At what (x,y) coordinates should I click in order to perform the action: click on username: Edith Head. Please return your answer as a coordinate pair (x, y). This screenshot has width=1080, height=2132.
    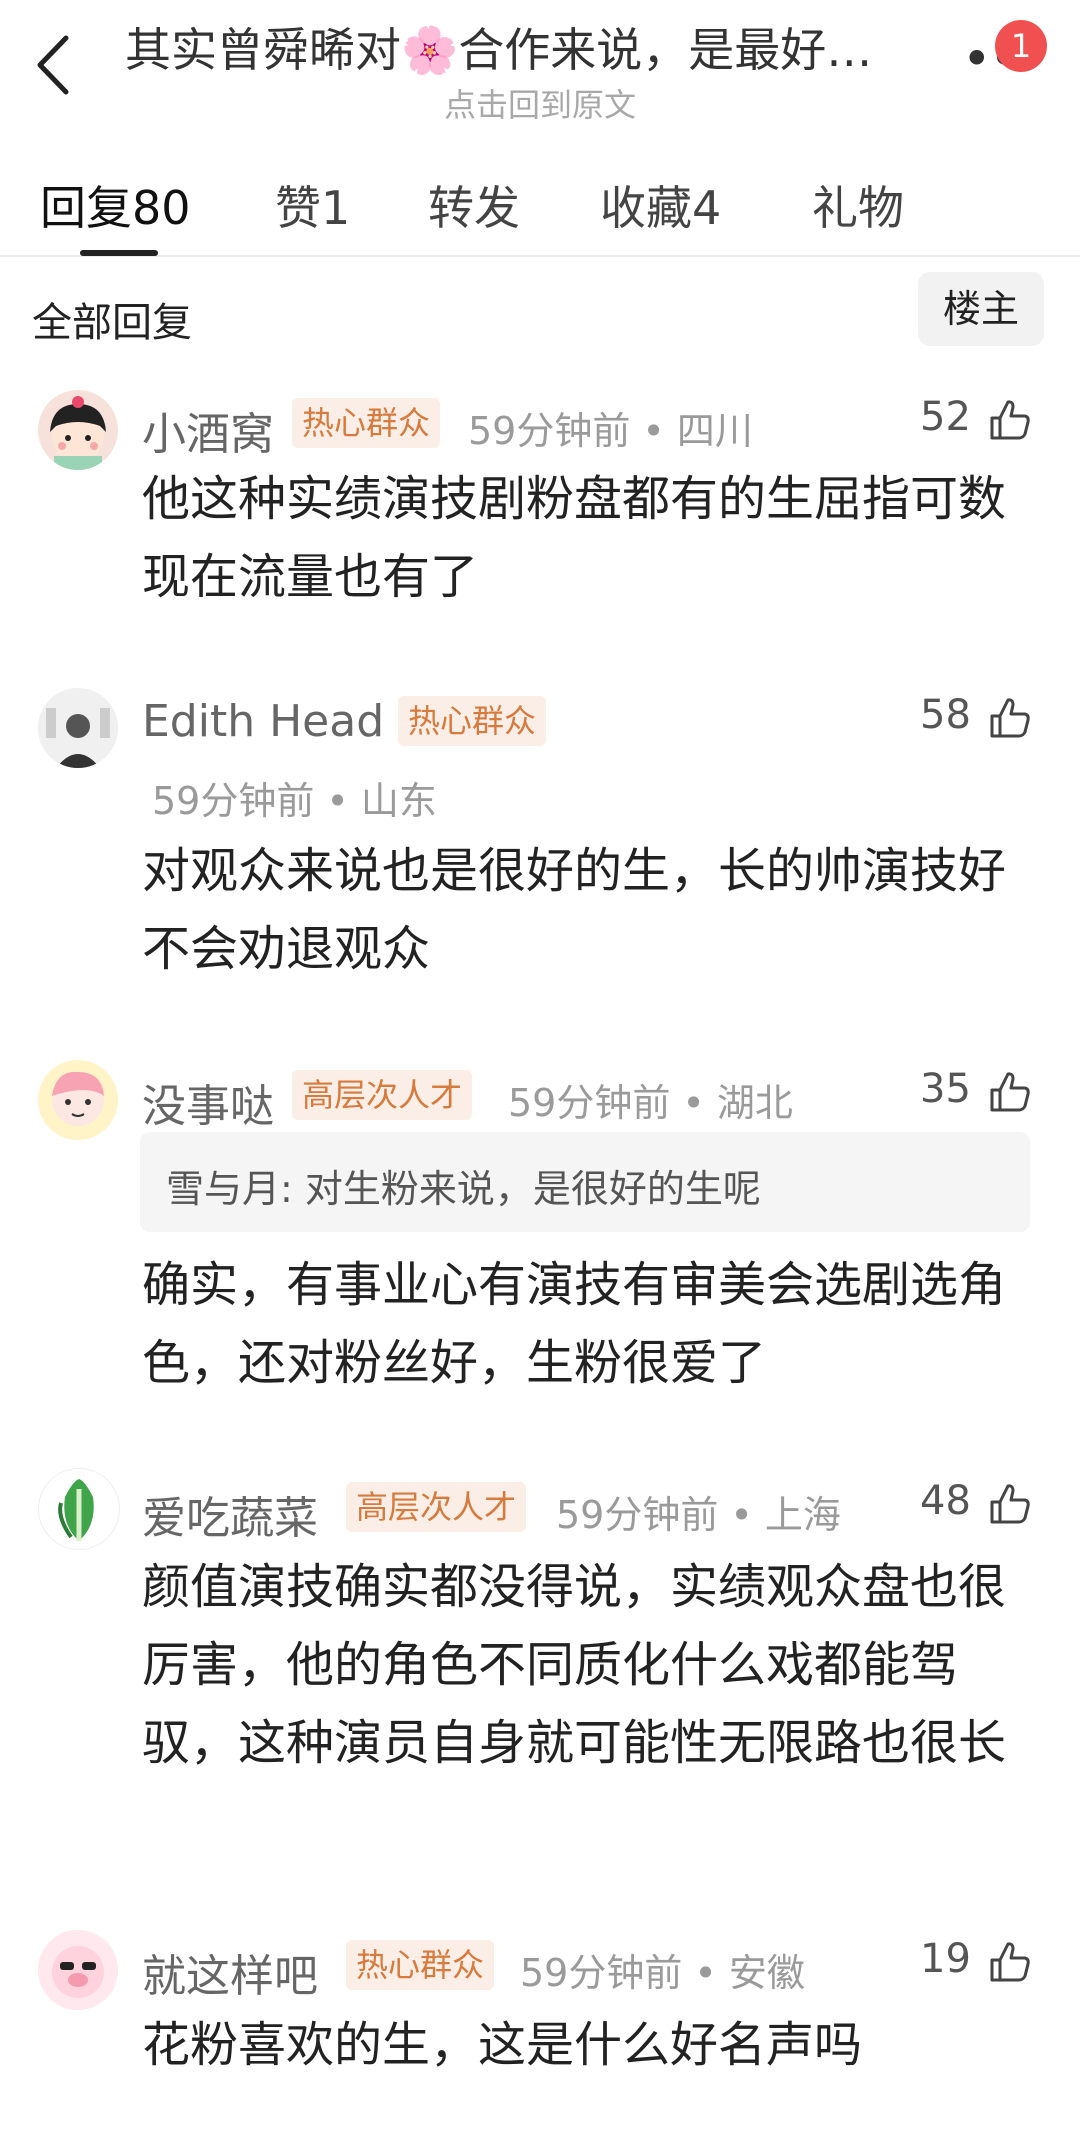
    Looking at the image, I should click on (263, 721).